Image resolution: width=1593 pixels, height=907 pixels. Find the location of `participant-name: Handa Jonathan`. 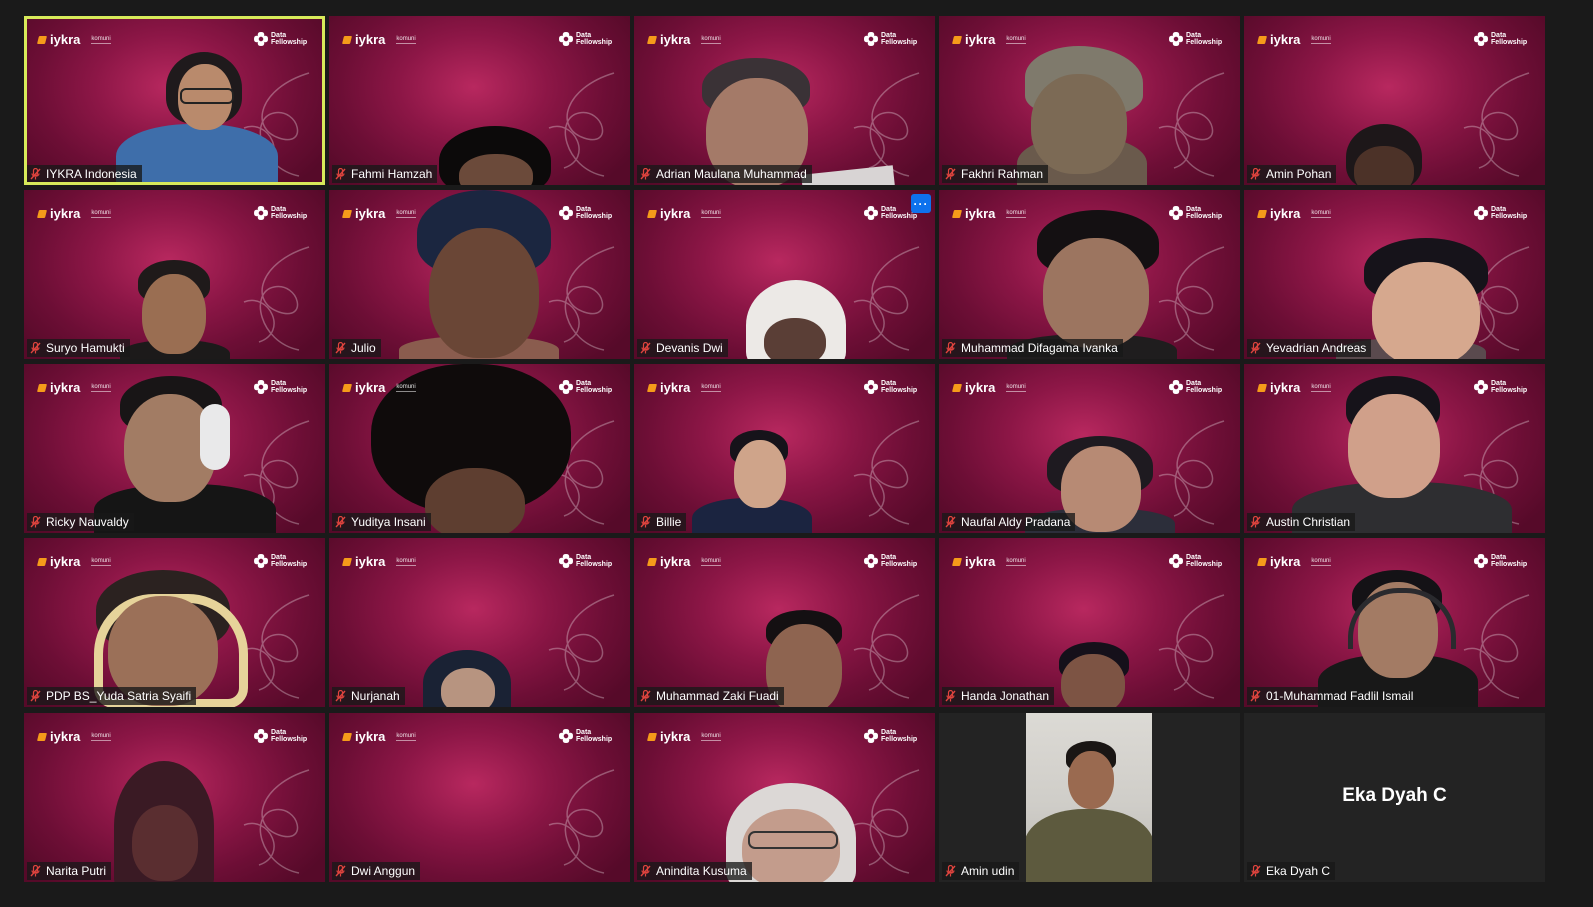

participant-name: Handa Jonathan is located at coordinates (1005, 696).